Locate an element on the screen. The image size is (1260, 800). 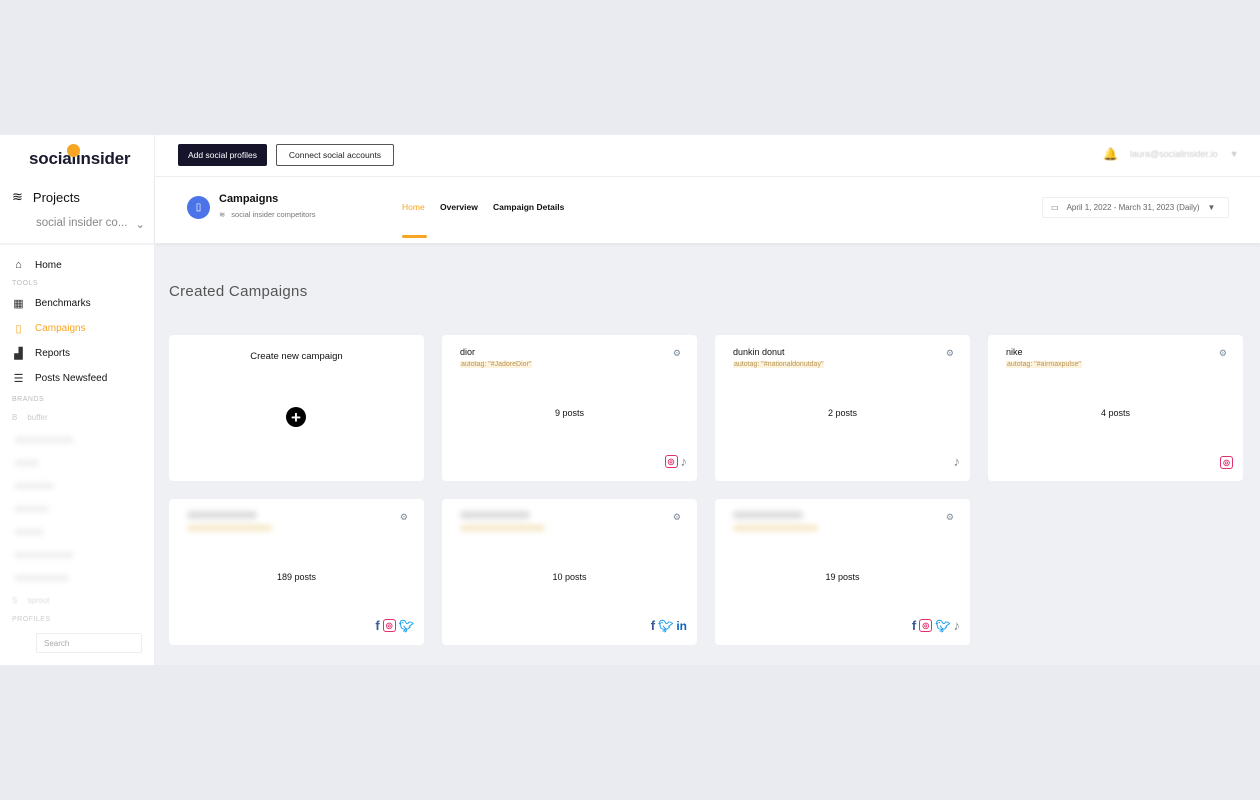
tab-home: Home is located at coordinates (413, 207).